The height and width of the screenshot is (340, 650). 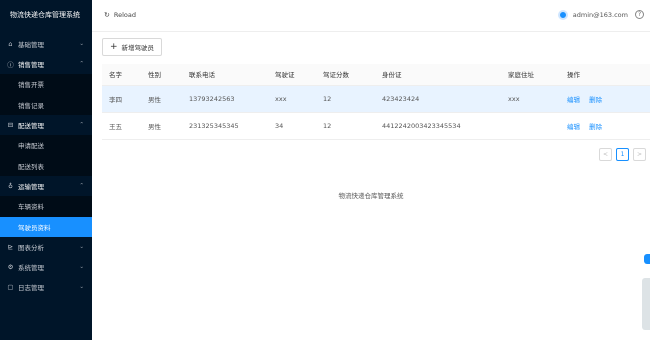 What do you see at coordinates (639, 14) in the screenshot?
I see `help-icon: ?` at bounding box center [639, 14].